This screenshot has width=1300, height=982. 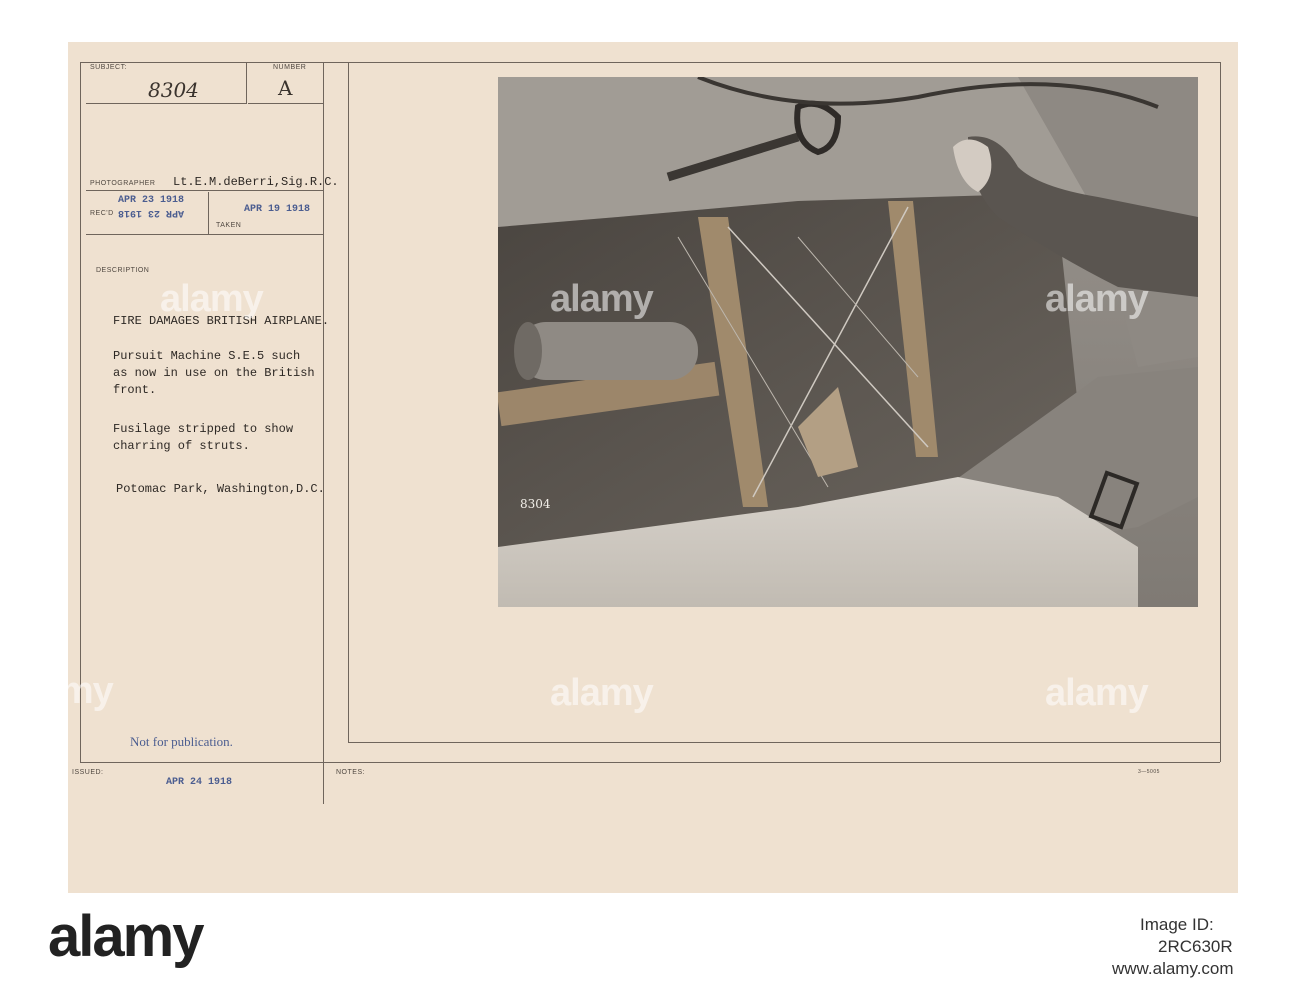 What do you see at coordinates (323, 433) in the screenshot?
I see `column-divider` at bounding box center [323, 433].